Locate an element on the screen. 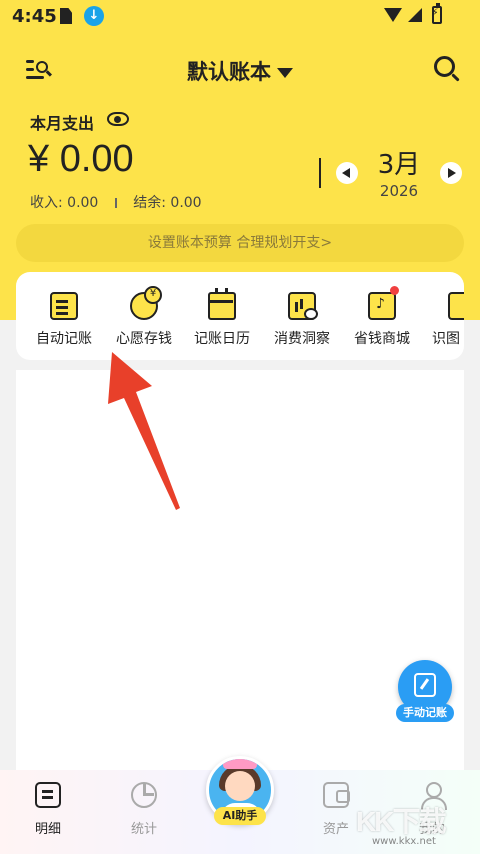  tab-label: 明细 is located at coordinates (47, 829).